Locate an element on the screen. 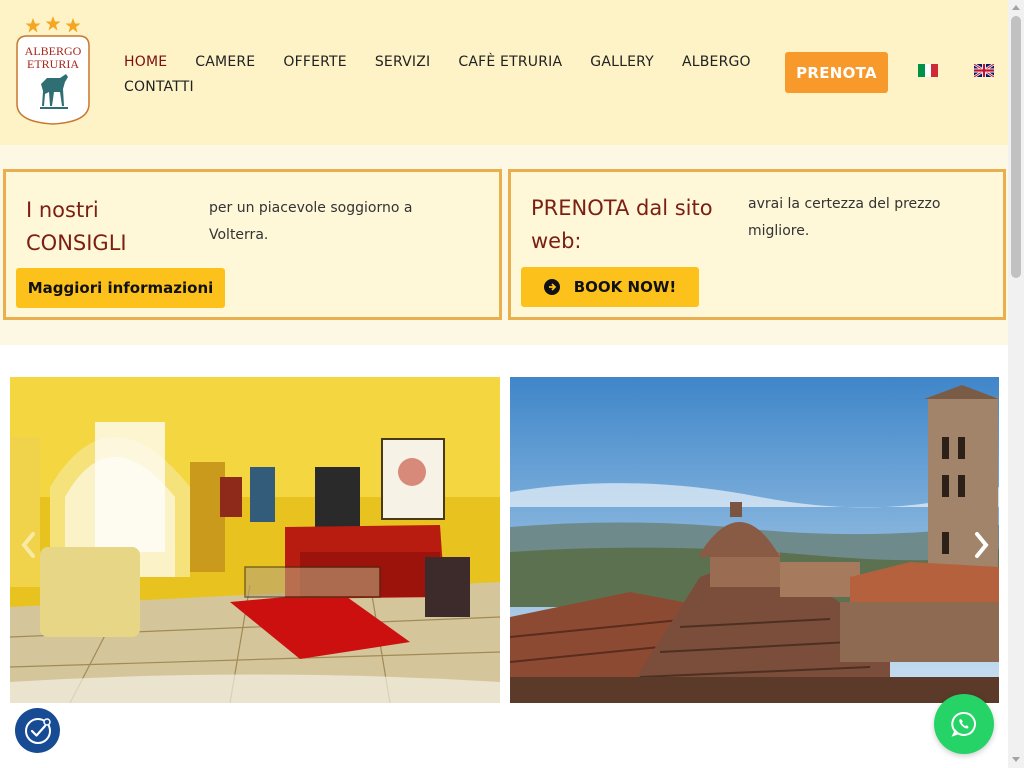 The width and height of the screenshot is (1024, 768). nav-albergo: ALBERGO is located at coordinates (716, 62).